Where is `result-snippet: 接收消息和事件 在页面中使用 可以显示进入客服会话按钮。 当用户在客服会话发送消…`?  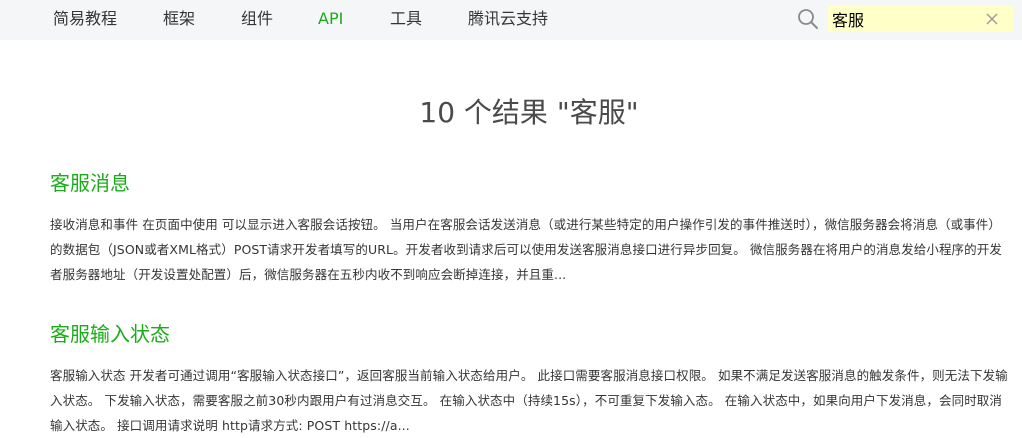 result-snippet: 接收消息和事件 在页面中使用 可以显示进入客服会话按钮。 当用户在客服会话发送消… is located at coordinates (526, 249).